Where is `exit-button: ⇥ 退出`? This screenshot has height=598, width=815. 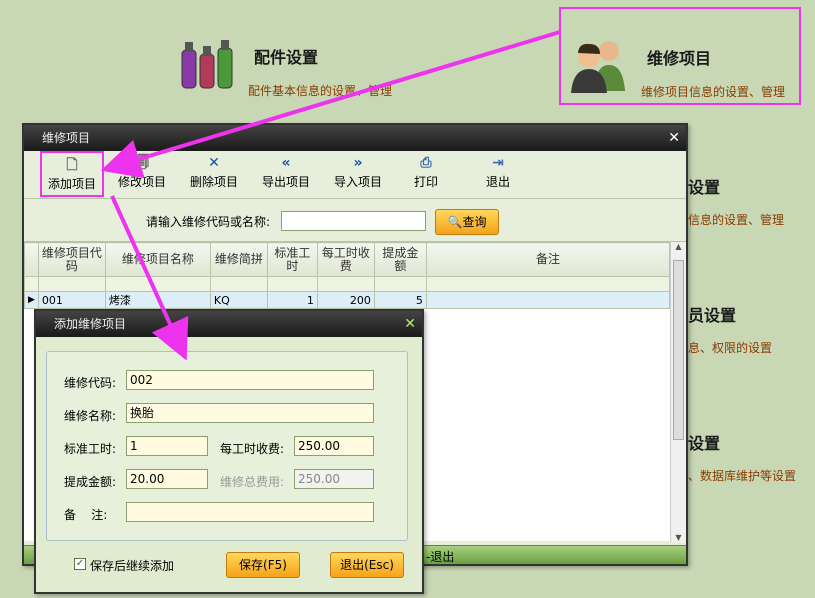
exit-button: ⇥ 退出 is located at coordinates (498, 174).